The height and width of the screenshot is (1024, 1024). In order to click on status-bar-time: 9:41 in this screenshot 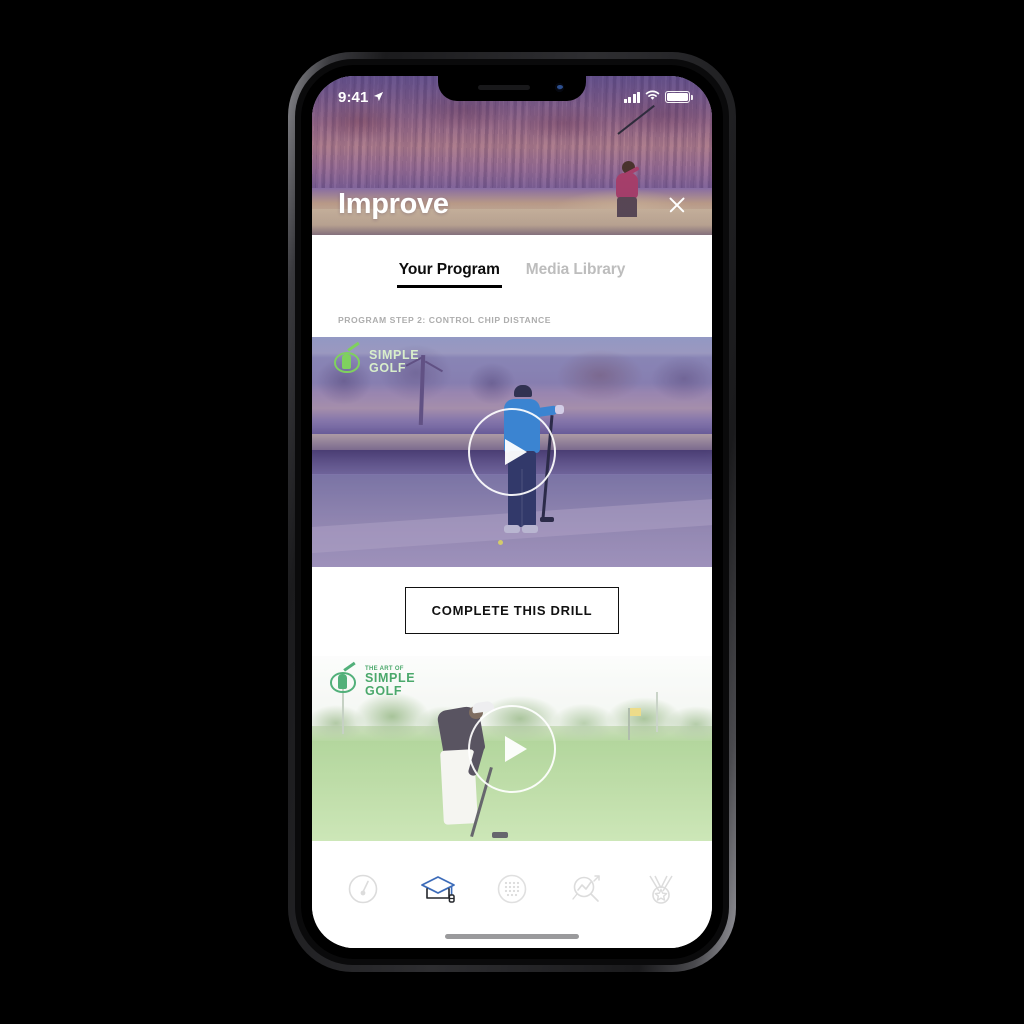, I will do `click(353, 97)`.